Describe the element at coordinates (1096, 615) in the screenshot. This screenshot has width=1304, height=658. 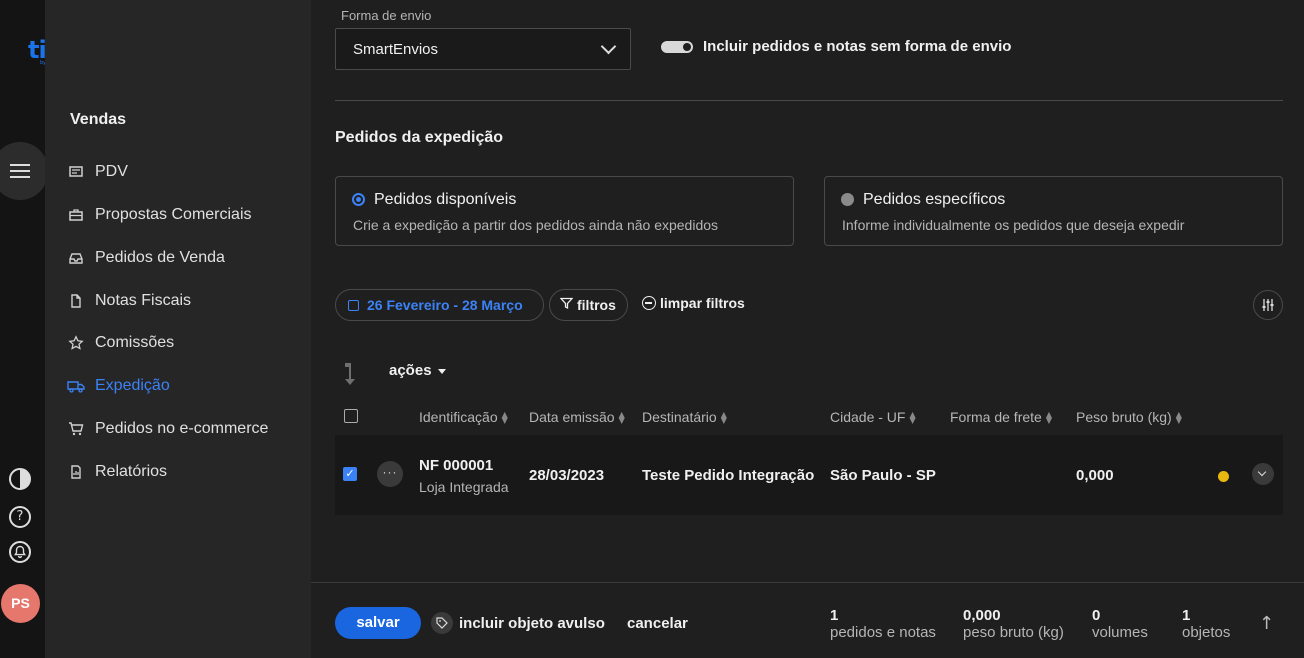
I see `stat-value: 0` at that location.